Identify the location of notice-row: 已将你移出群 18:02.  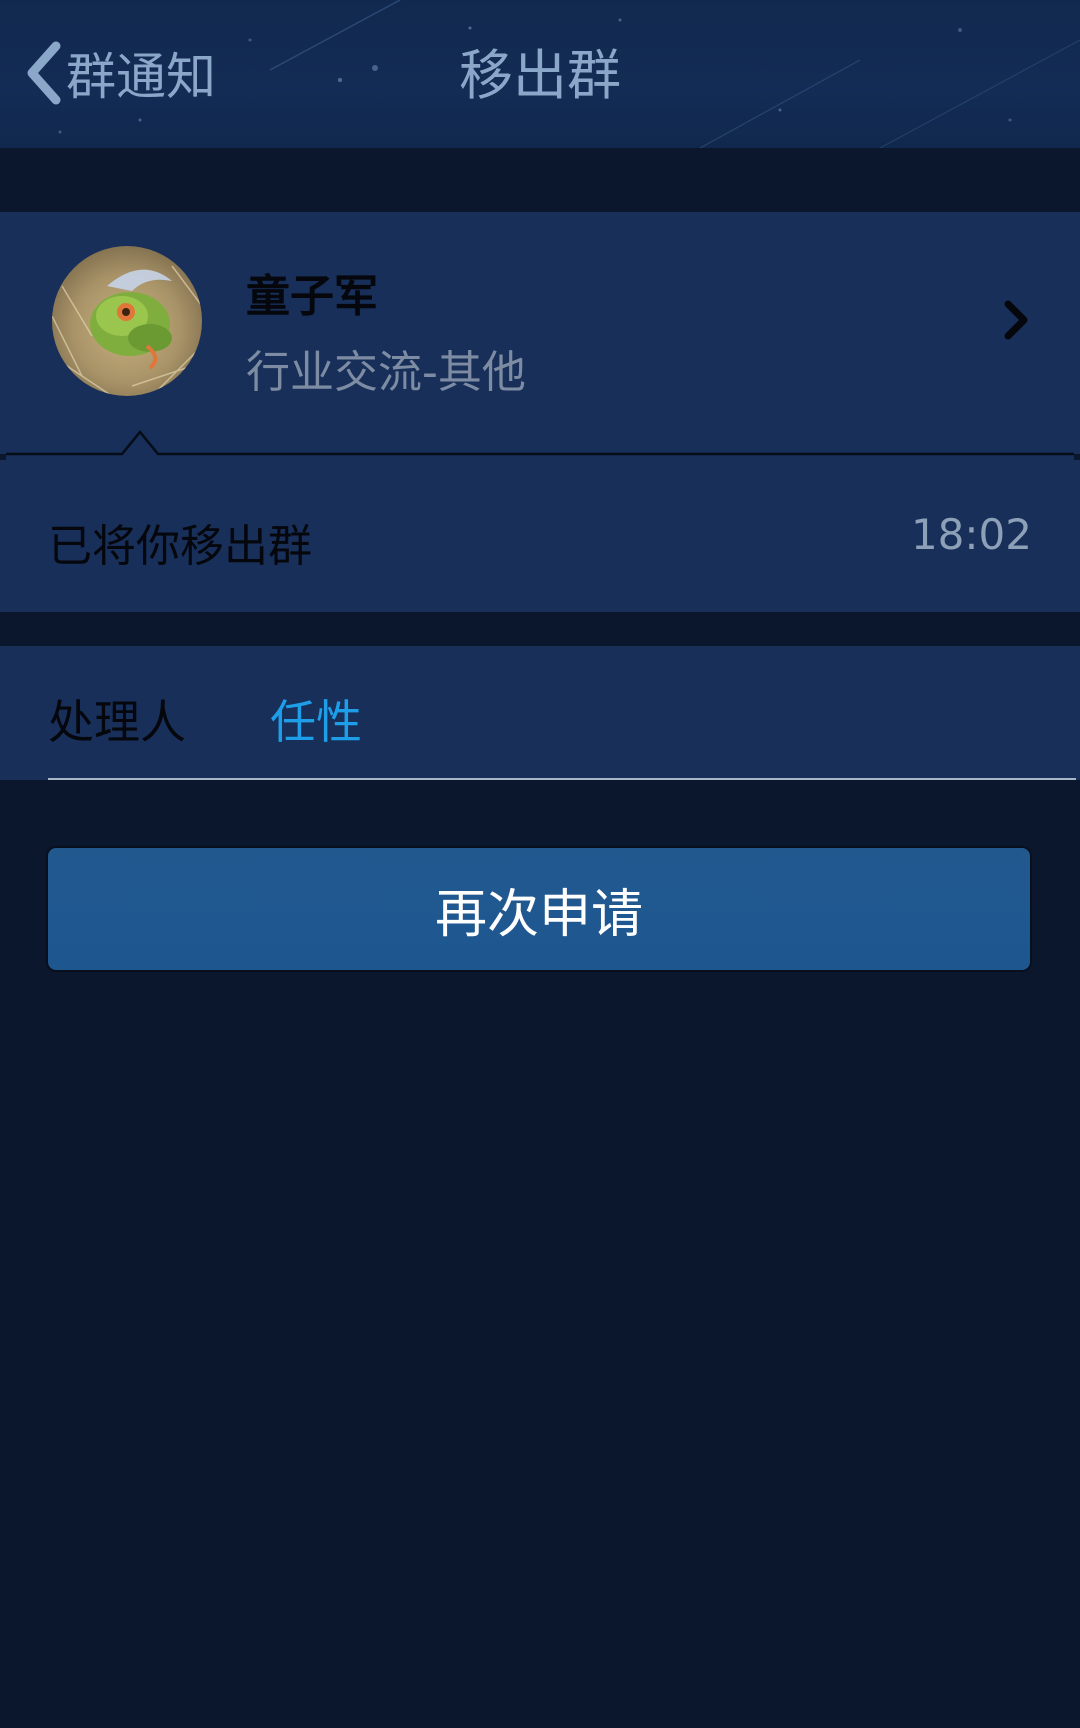
(540, 536).